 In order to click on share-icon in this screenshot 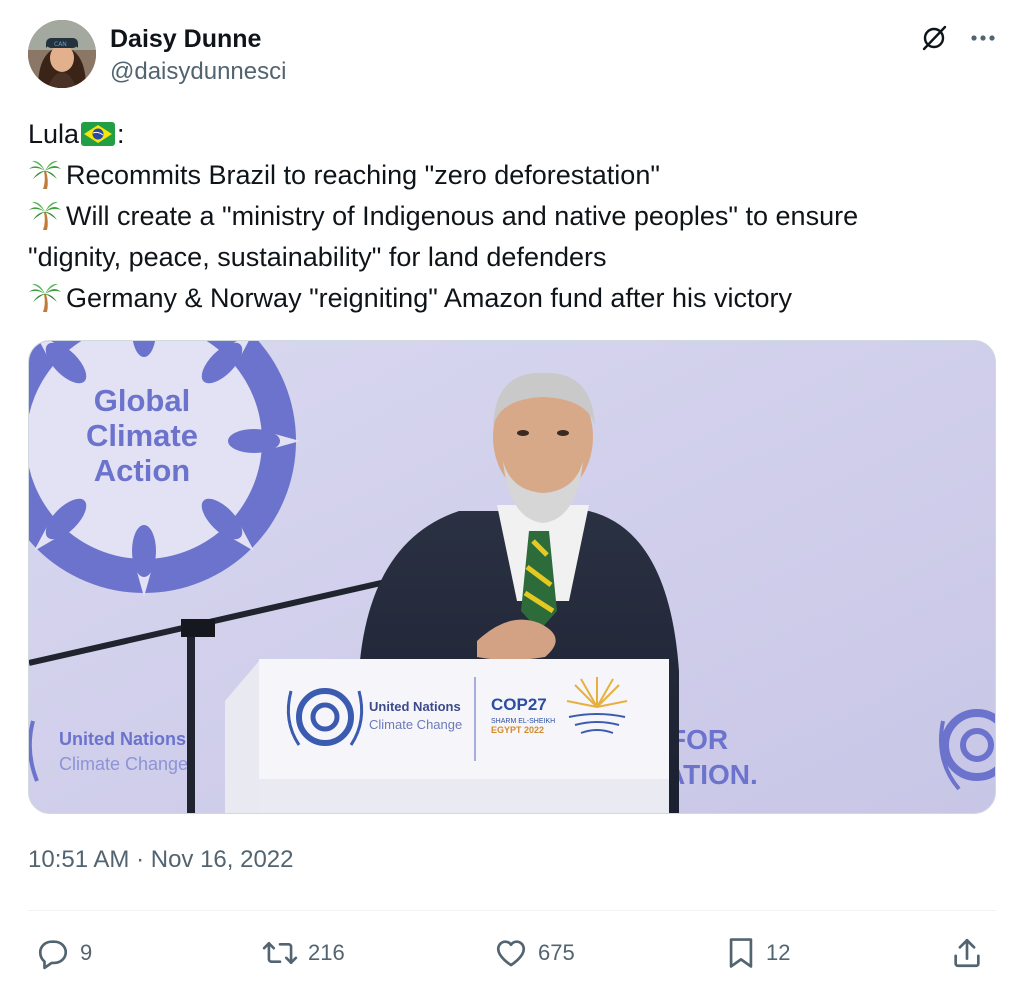, I will do `click(967, 953)`.